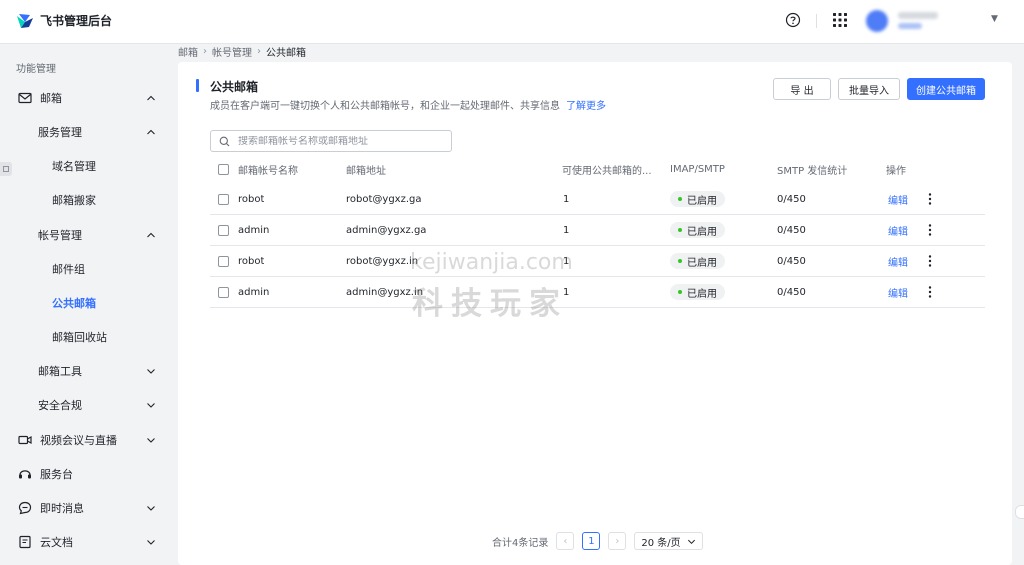 The height and width of the screenshot is (565, 1024). What do you see at coordinates (802, 89) in the screenshot?
I see `export-button: 导 出` at bounding box center [802, 89].